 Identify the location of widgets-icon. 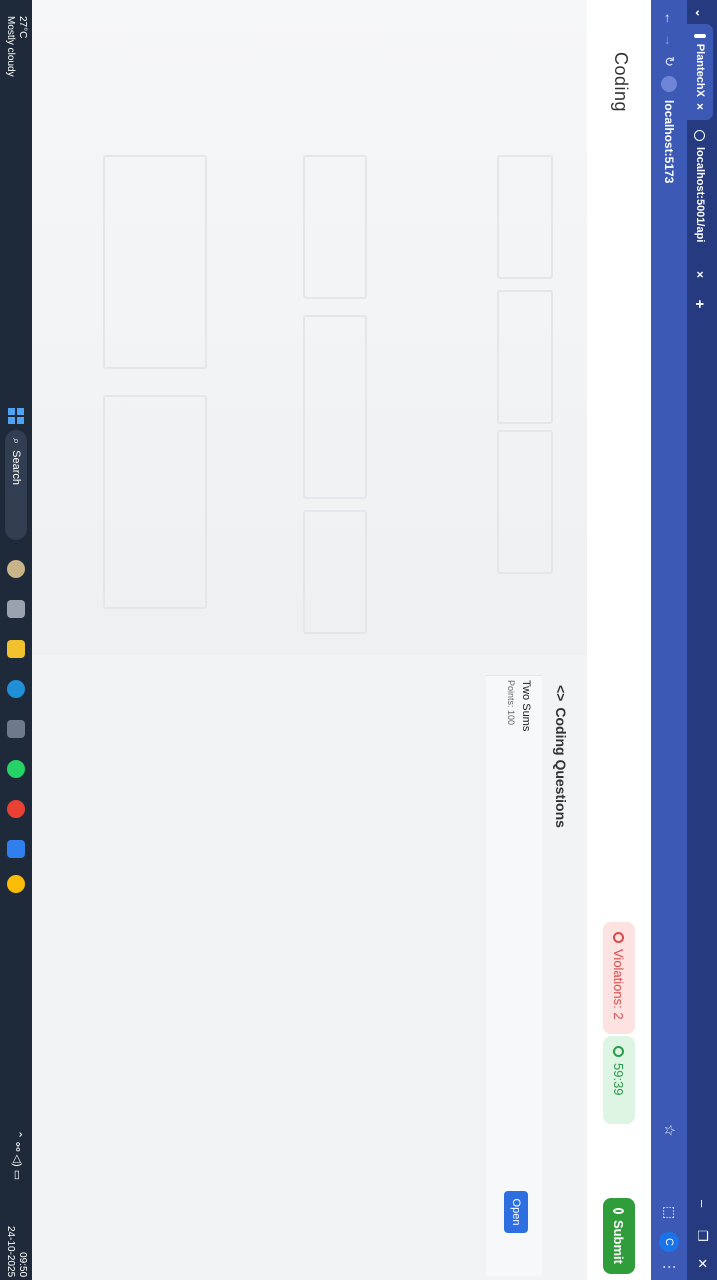
(16, 569).